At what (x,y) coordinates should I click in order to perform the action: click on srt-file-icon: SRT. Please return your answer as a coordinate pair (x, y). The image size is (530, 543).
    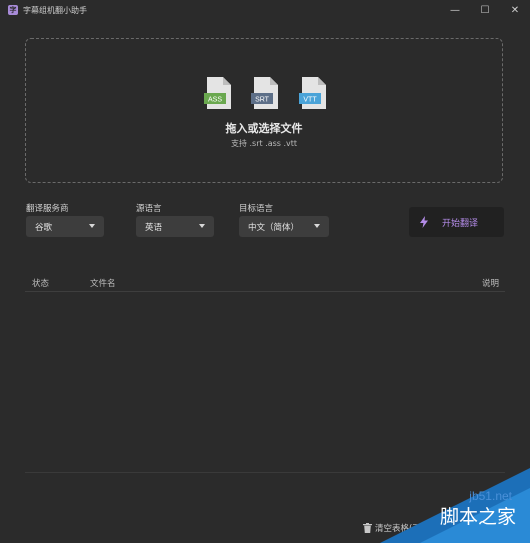
    Looking at the image, I should click on (264, 93).